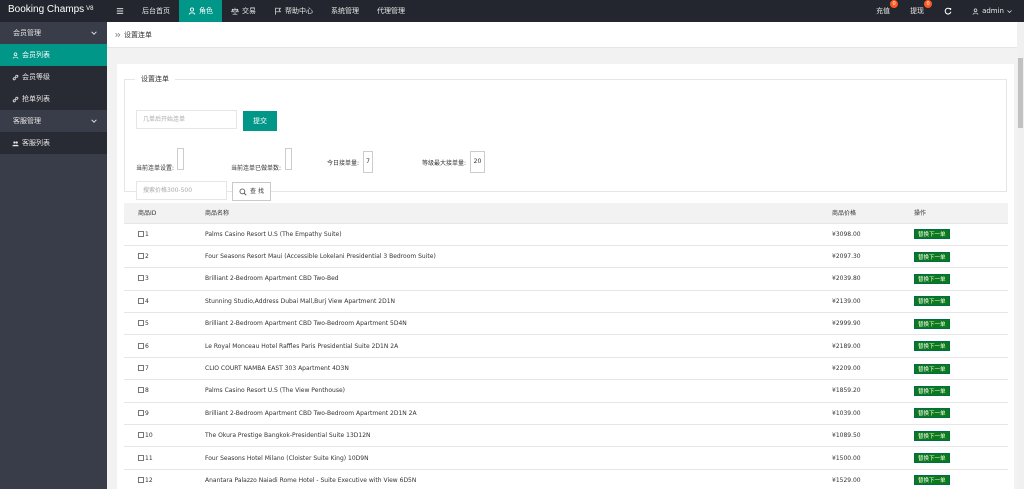 This screenshot has height=489, width=1024. I want to click on product-id: 4, so click(147, 301).